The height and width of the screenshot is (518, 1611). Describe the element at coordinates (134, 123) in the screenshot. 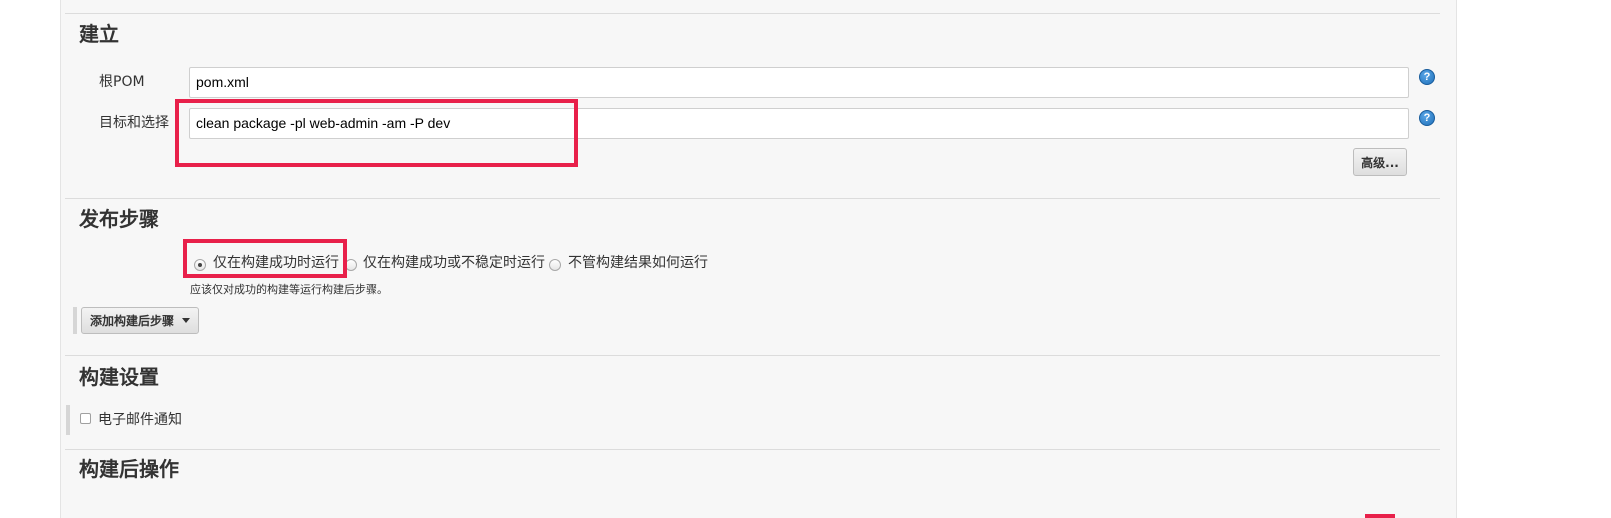

I see `goals-label: 目标和选择` at that location.